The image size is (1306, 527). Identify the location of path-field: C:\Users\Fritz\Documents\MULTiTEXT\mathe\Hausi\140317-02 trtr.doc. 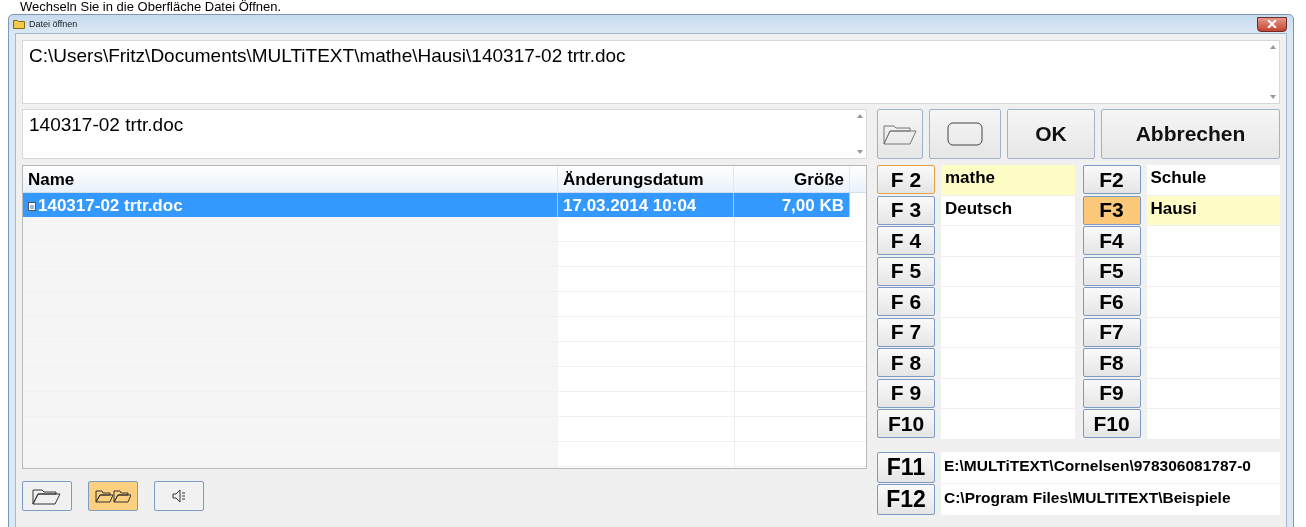
(651, 72).